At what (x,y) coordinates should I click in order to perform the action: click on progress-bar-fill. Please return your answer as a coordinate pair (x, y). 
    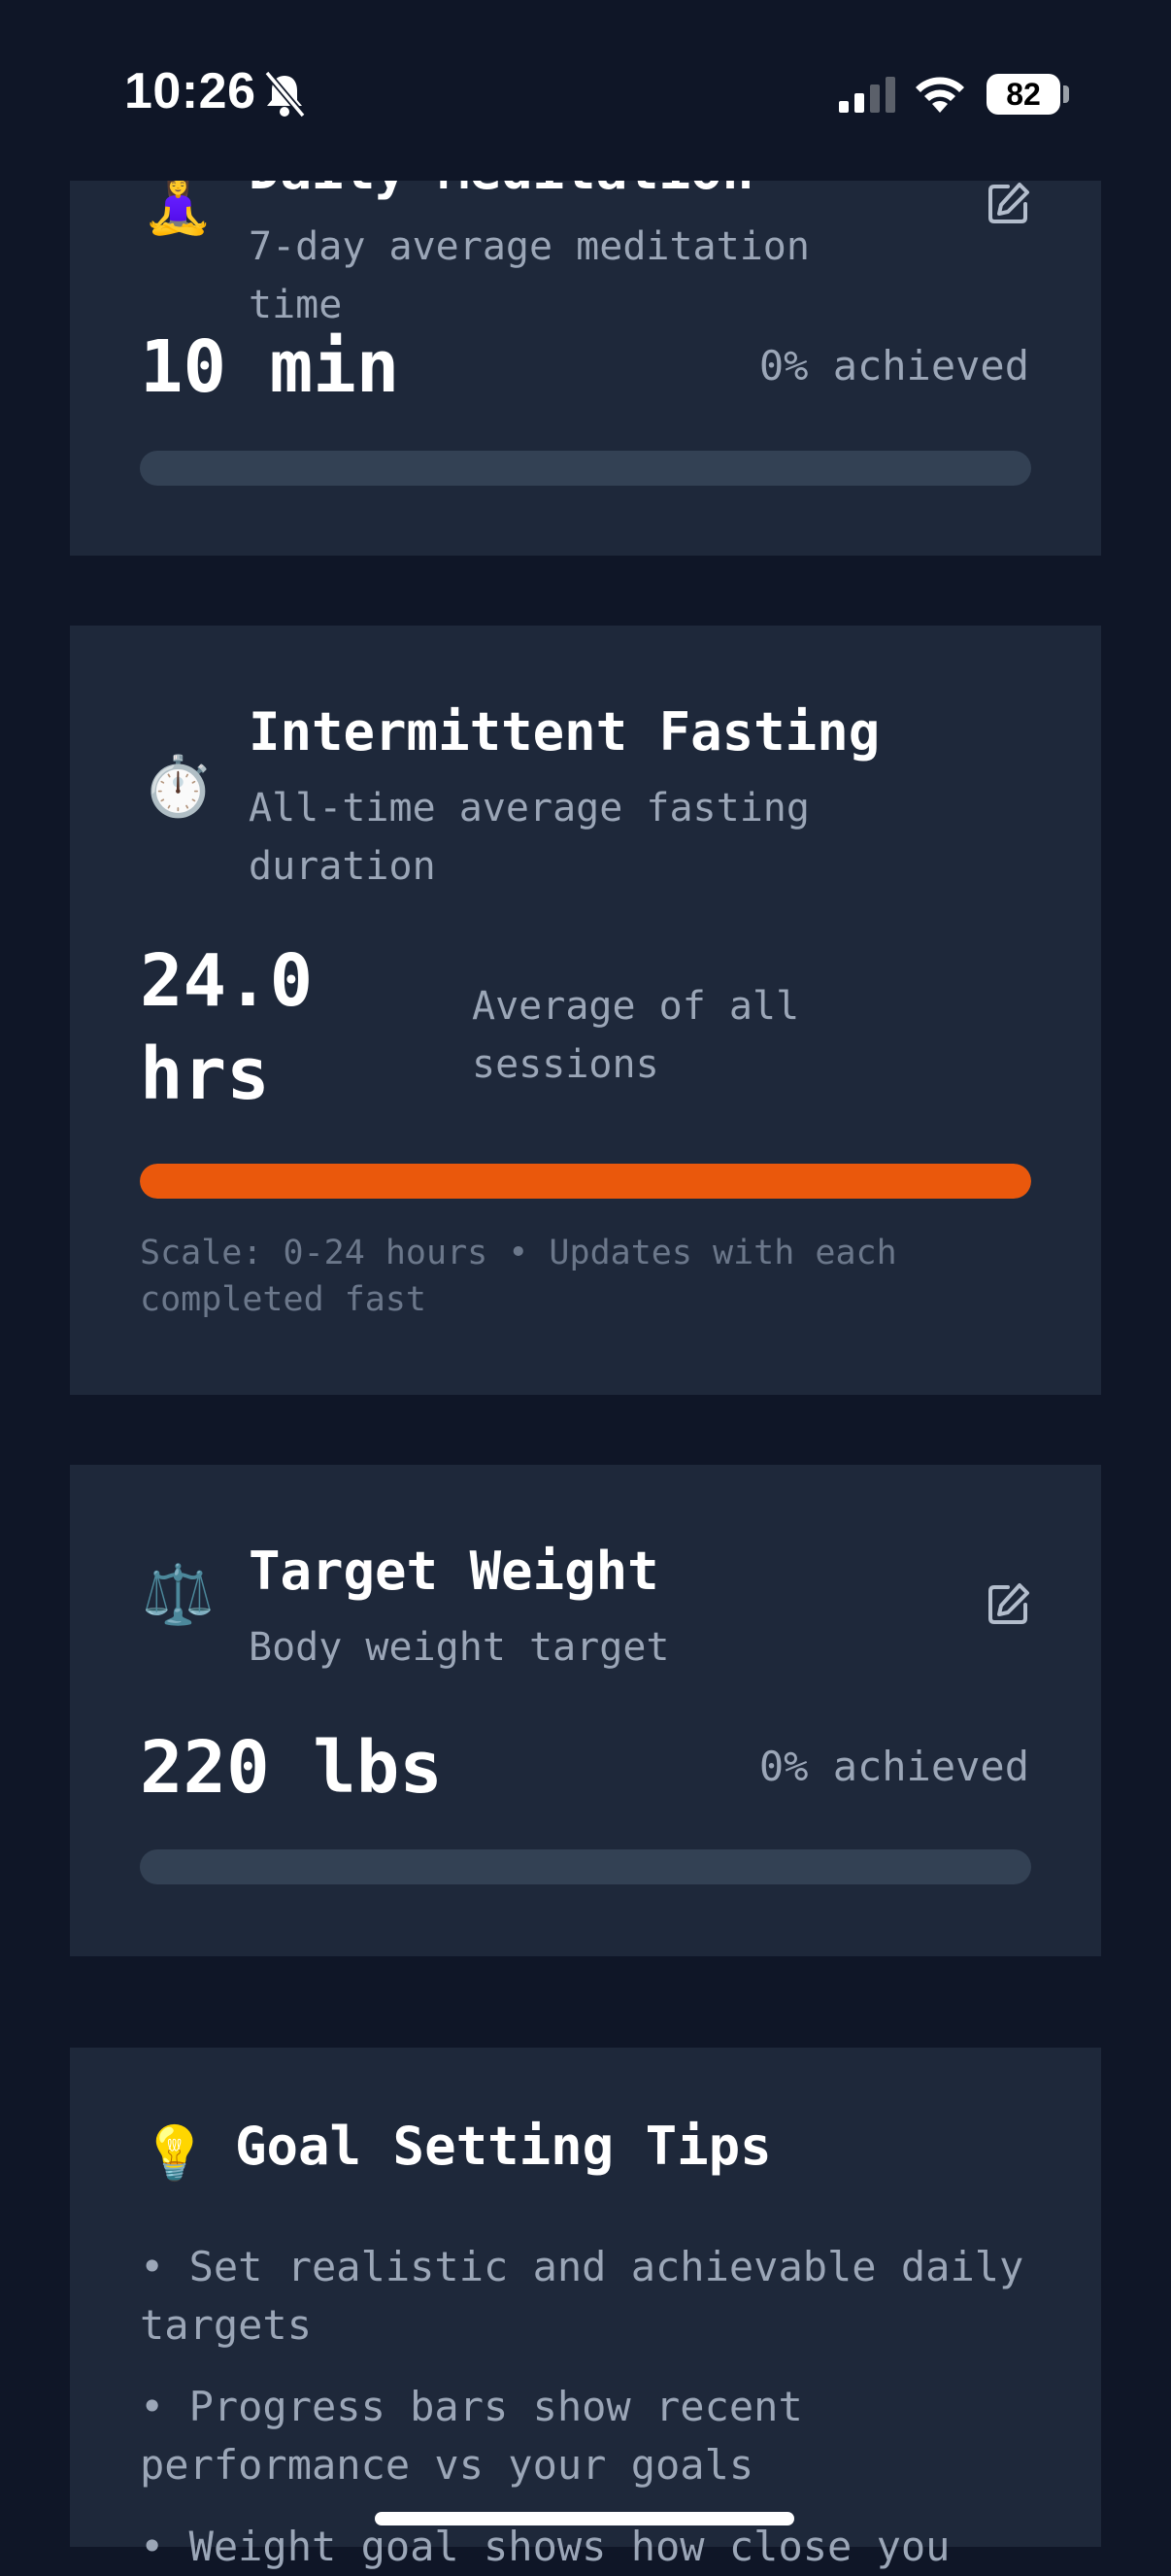
    Looking at the image, I should click on (585, 1181).